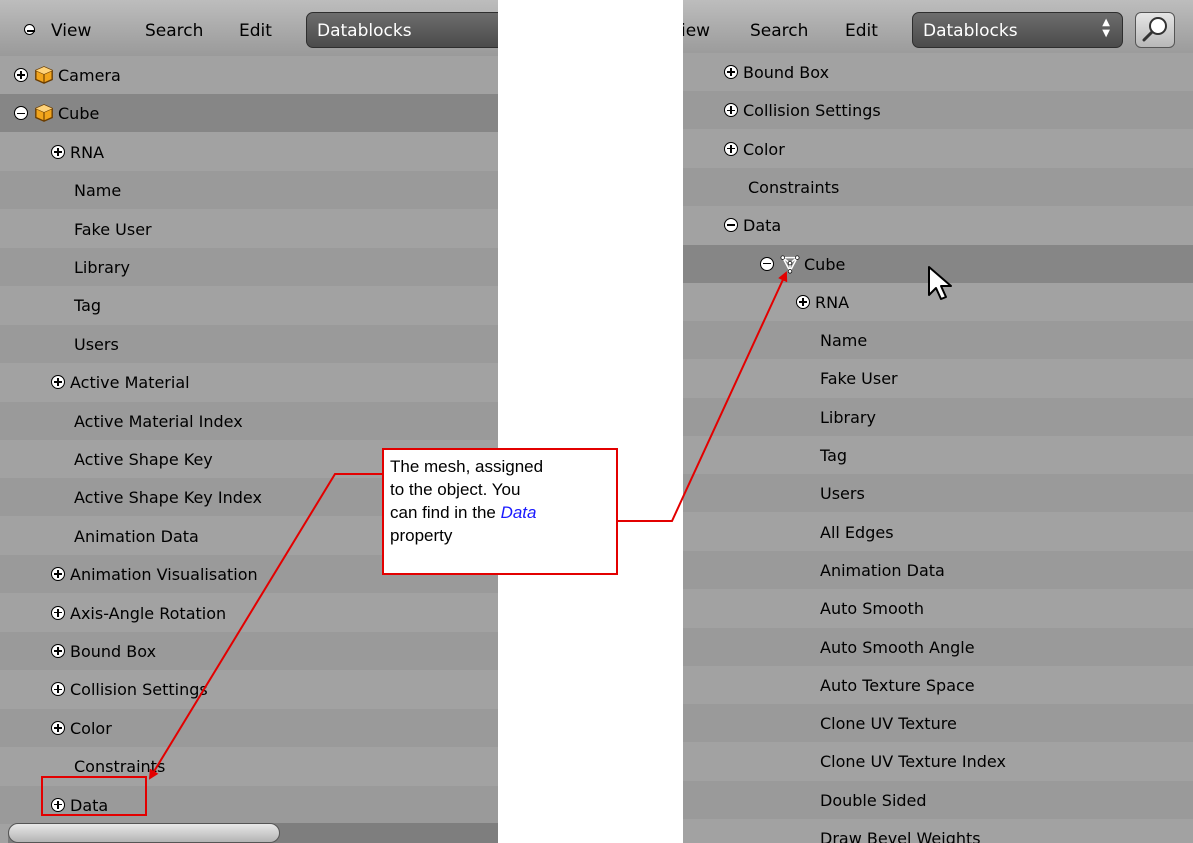 The height and width of the screenshot is (843, 1193). What do you see at coordinates (897, 685) in the screenshot?
I see `tree-row-label: Auto Texture Space` at bounding box center [897, 685].